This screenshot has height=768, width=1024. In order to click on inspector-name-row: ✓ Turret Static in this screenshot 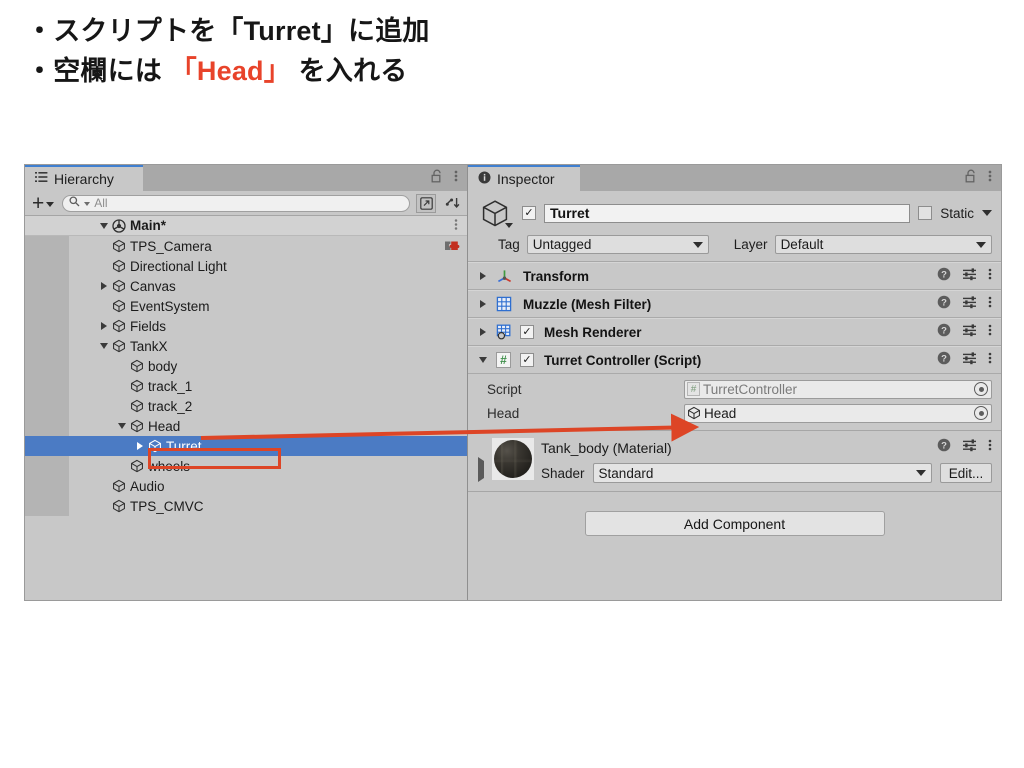, I will do `click(734, 213)`.